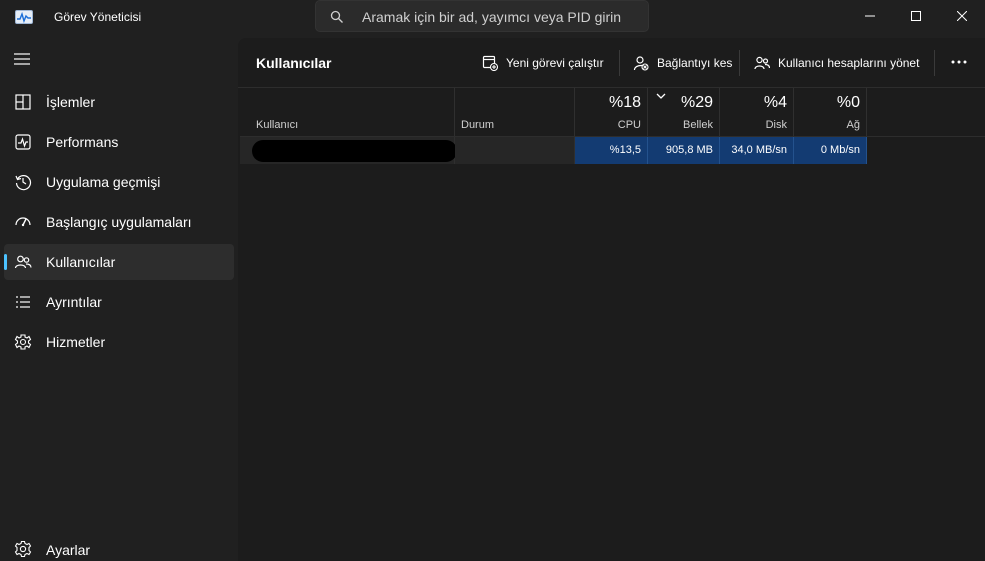  What do you see at coordinates (515, 150) in the screenshot?
I see `status-cell` at bounding box center [515, 150].